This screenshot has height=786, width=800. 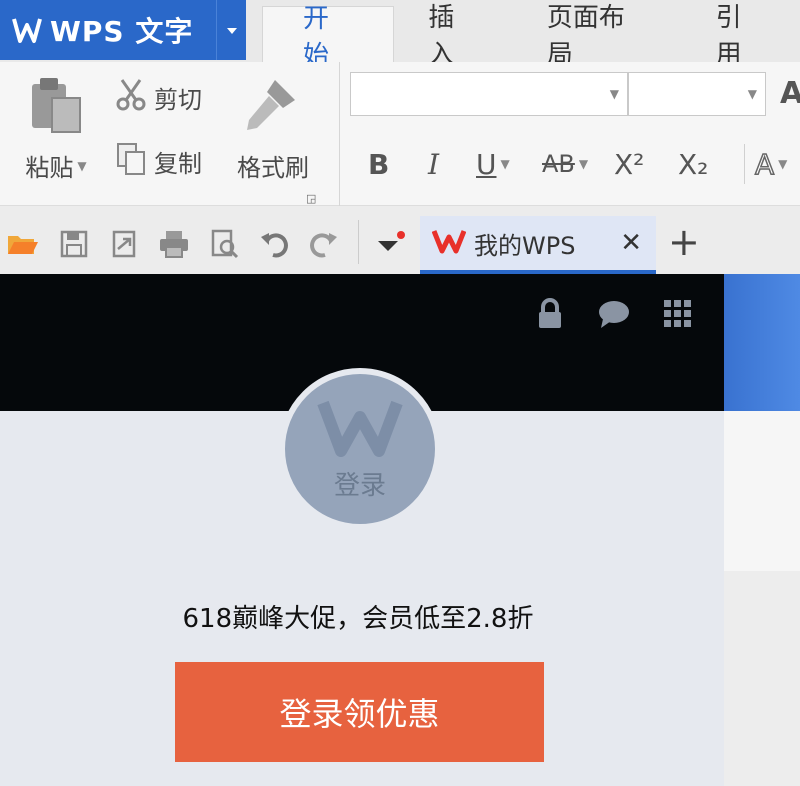 I want to click on customize-dropdown-icon, so click(x=390, y=244).